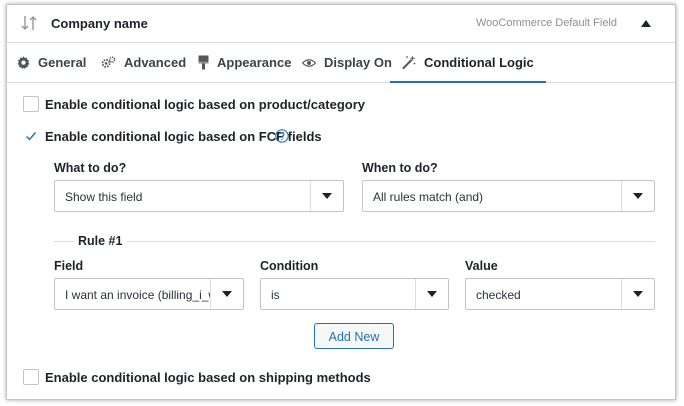 Image resolution: width=684 pixels, height=406 pixels. What do you see at coordinates (90, 168) in the screenshot?
I see `what-to-do-label: What to do?` at bounding box center [90, 168].